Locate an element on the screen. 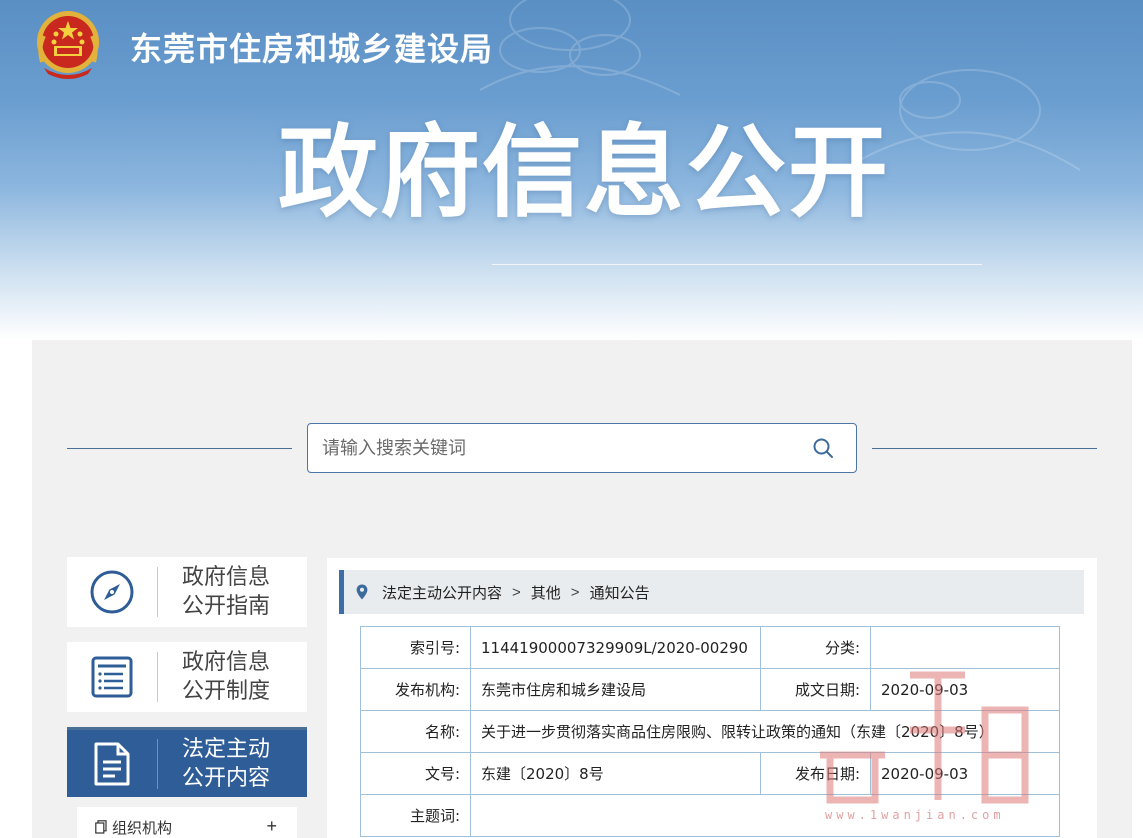  list-document-icon is located at coordinates (112, 677).